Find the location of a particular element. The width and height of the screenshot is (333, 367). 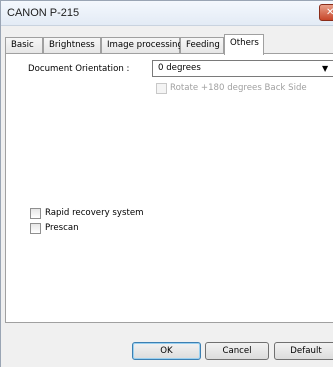

close-icon: ✕ is located at coordinates (329, 12).